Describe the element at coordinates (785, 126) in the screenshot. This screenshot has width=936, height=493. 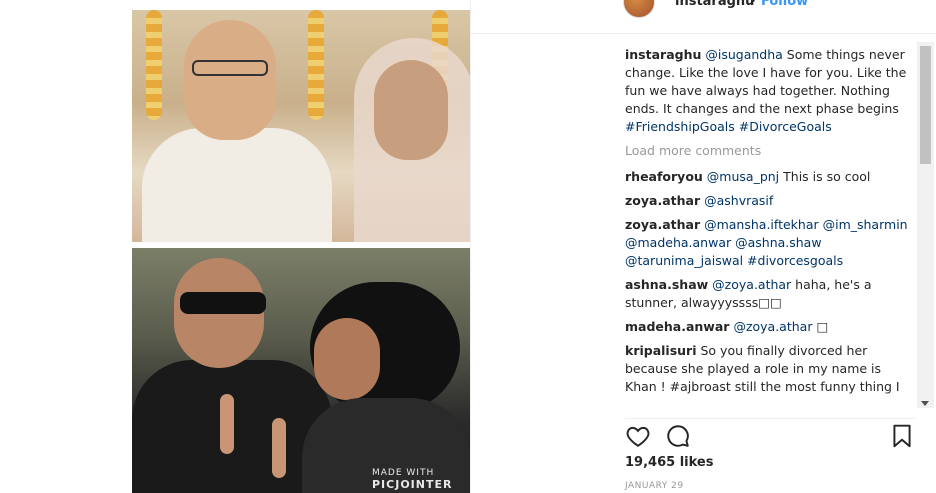
I see `caption-hashtag: #DivorceGoals` at that location.